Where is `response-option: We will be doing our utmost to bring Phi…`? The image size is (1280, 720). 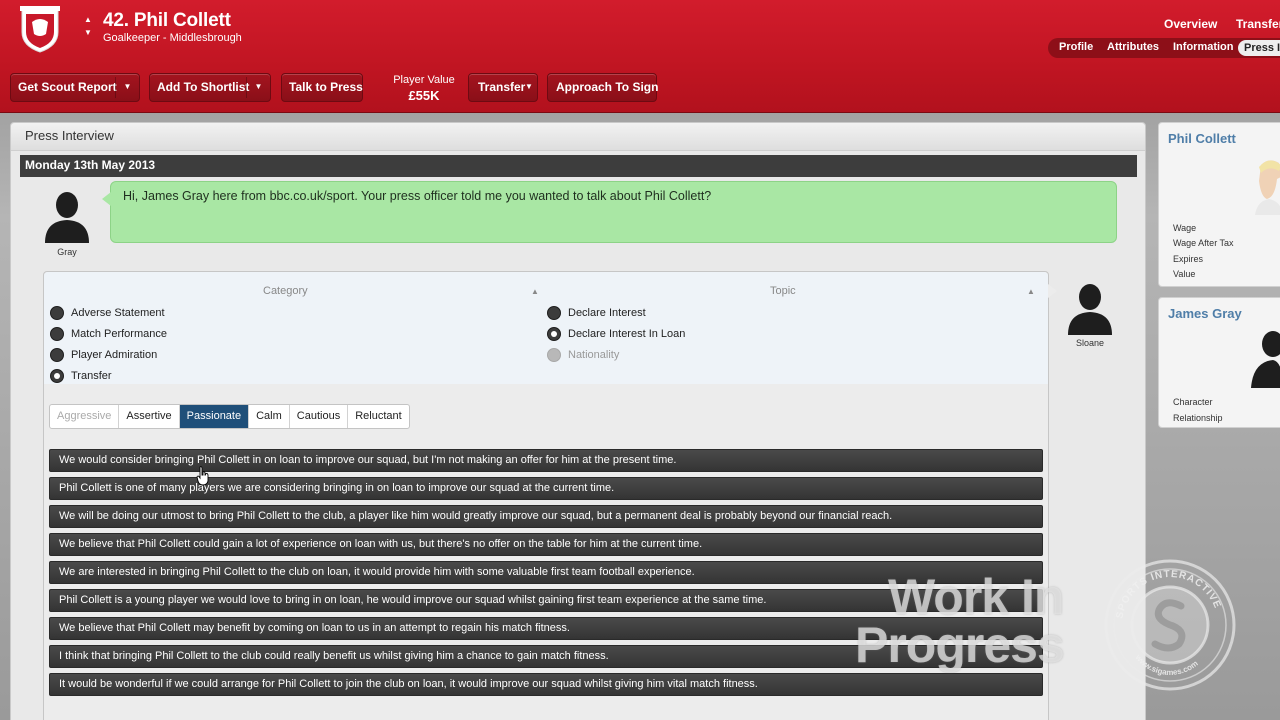
response-option: We will be doing our utmost to bring Phi… is located at coordinates (546, 516).